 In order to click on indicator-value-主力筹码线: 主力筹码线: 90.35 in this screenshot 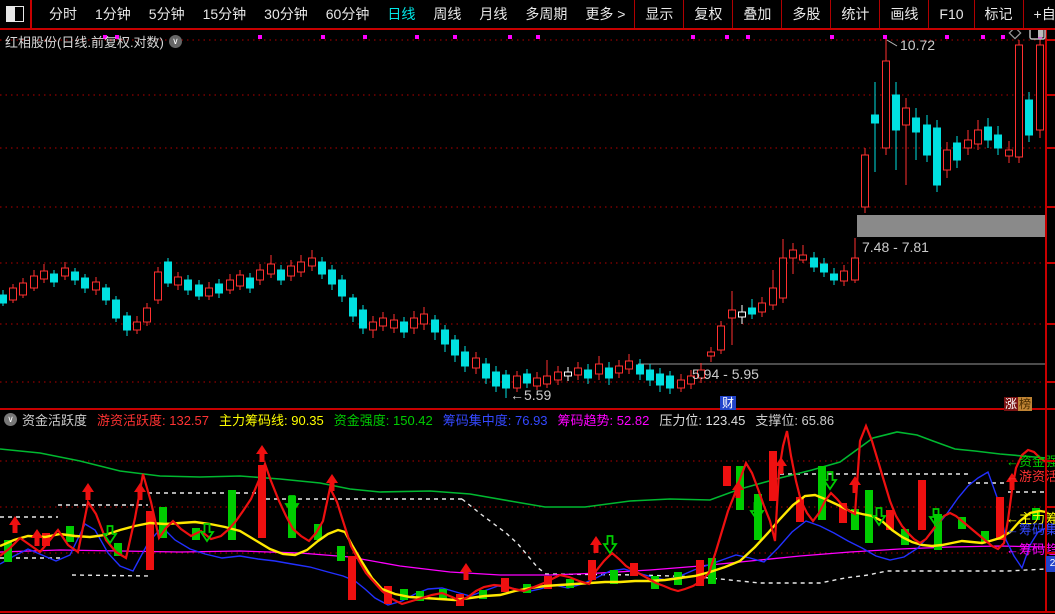, I will do `click(271, 420)`.